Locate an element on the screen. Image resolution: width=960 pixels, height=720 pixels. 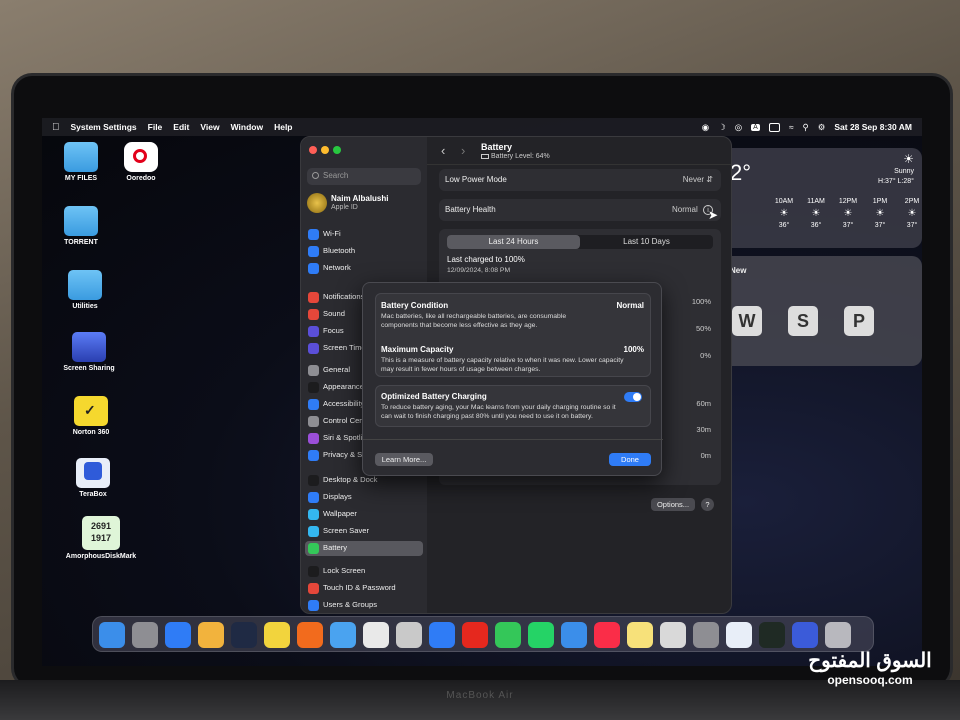
done-button: Done is located at coordinates (630, 459).